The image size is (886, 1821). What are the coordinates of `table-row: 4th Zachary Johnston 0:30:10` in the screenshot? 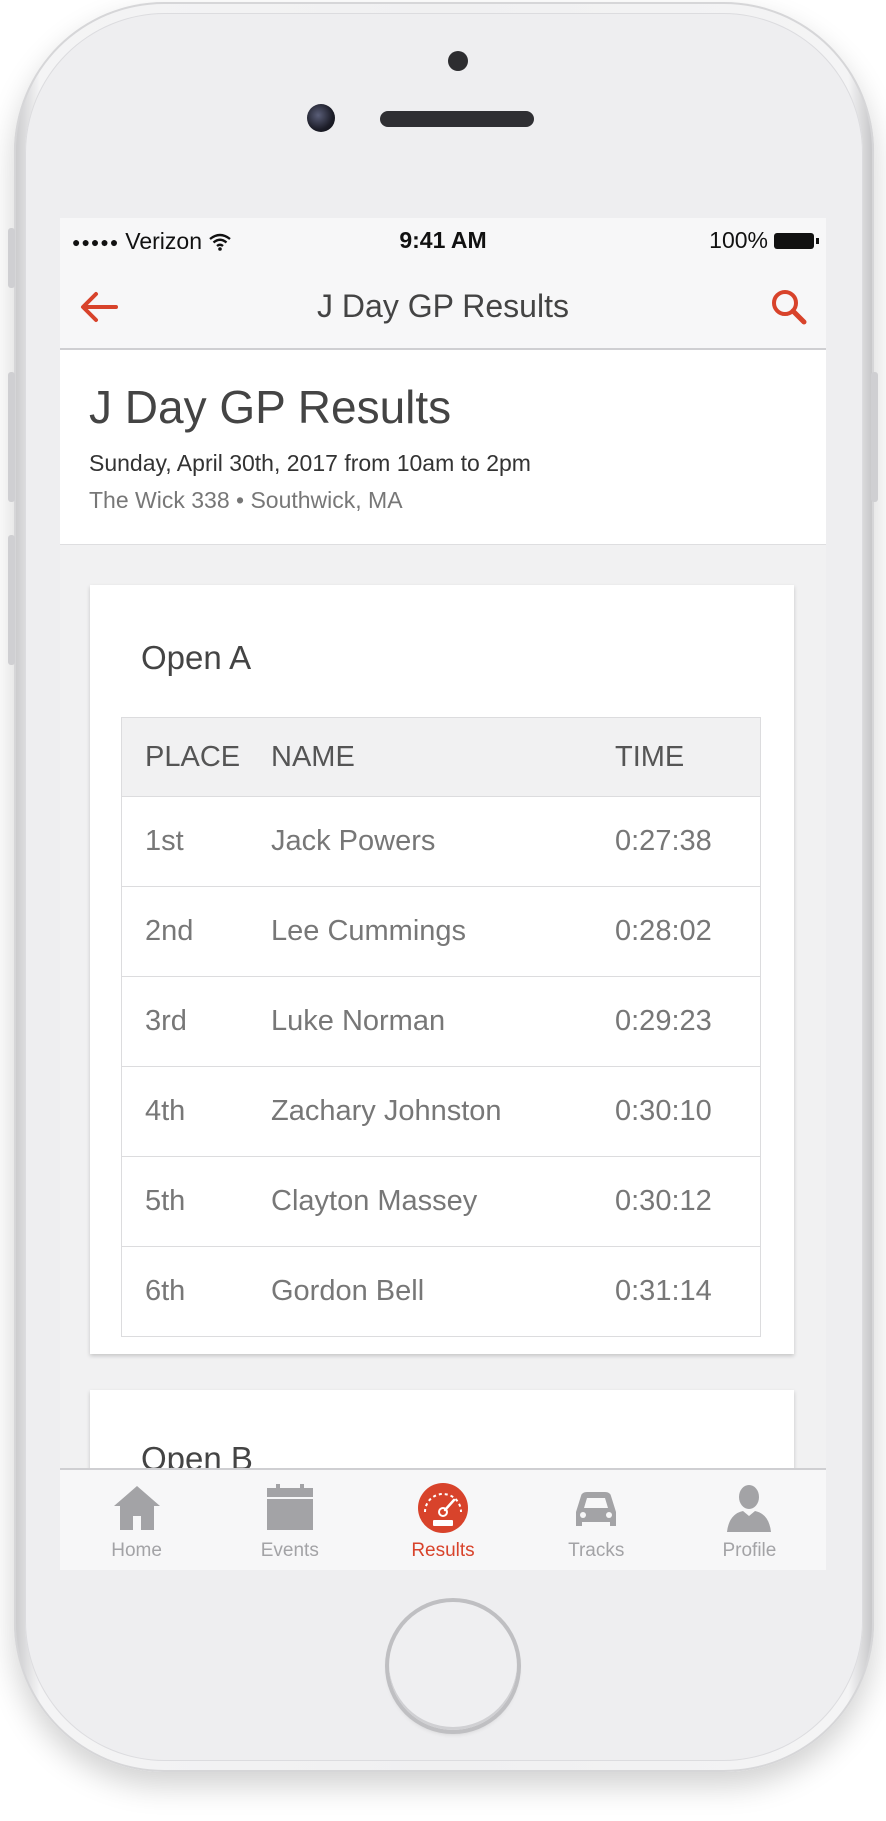 It's located at (441, 1111).